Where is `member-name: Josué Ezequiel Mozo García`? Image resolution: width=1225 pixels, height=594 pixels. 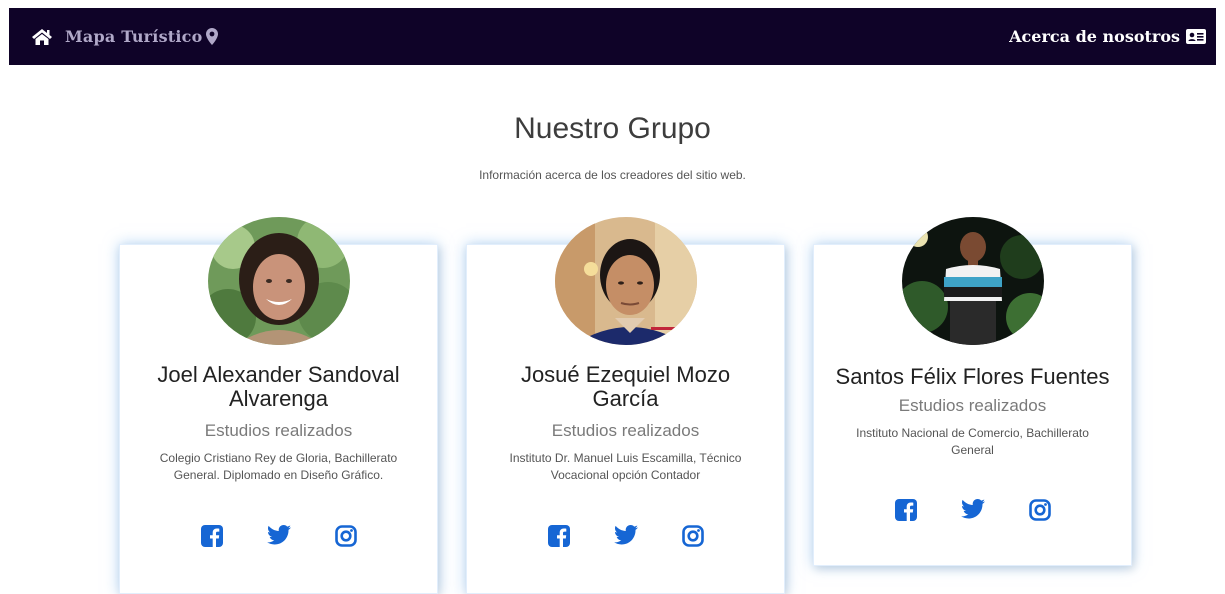 member-name: Josué Ezequiel Mozo García is located at coordinates (625, 387).